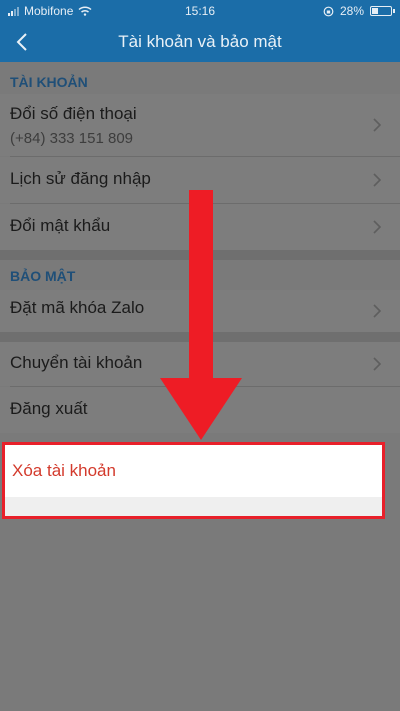  I want to click on delete-account-row: Xóa tài khoản, so click(193, 471).